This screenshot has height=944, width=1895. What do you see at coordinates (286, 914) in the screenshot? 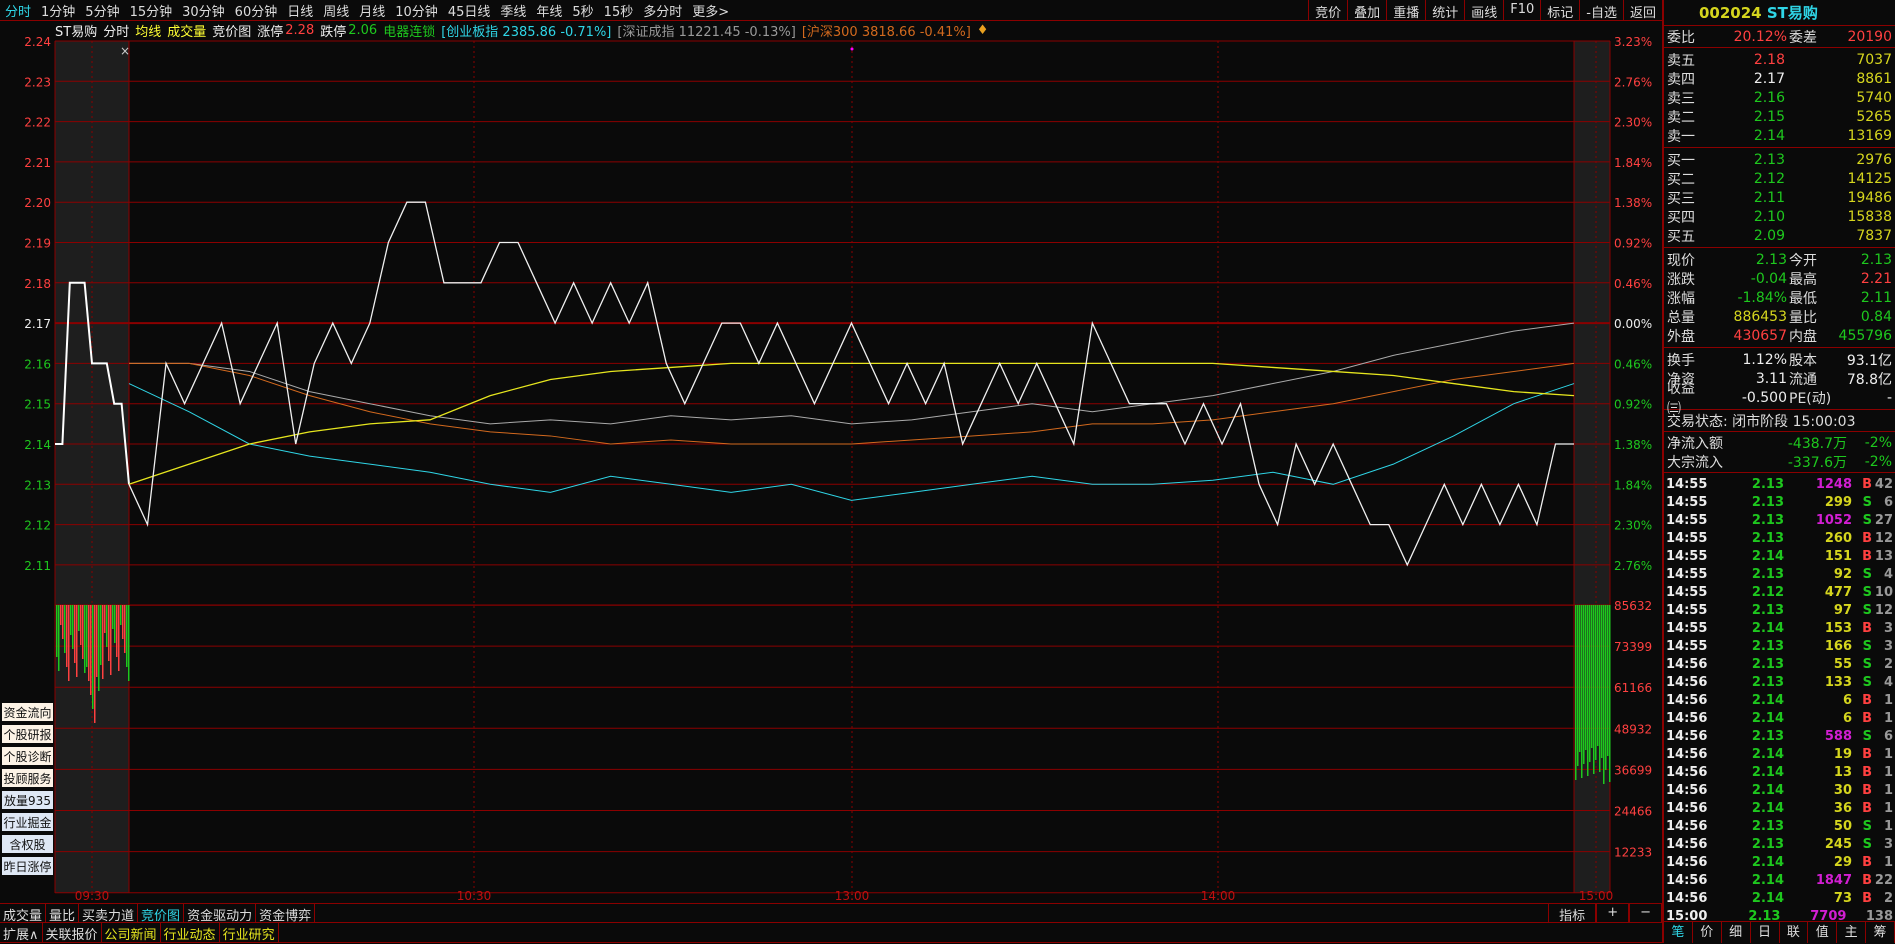
I see `indicator-tab: 资金博弈` at bounding box center [286, 914].